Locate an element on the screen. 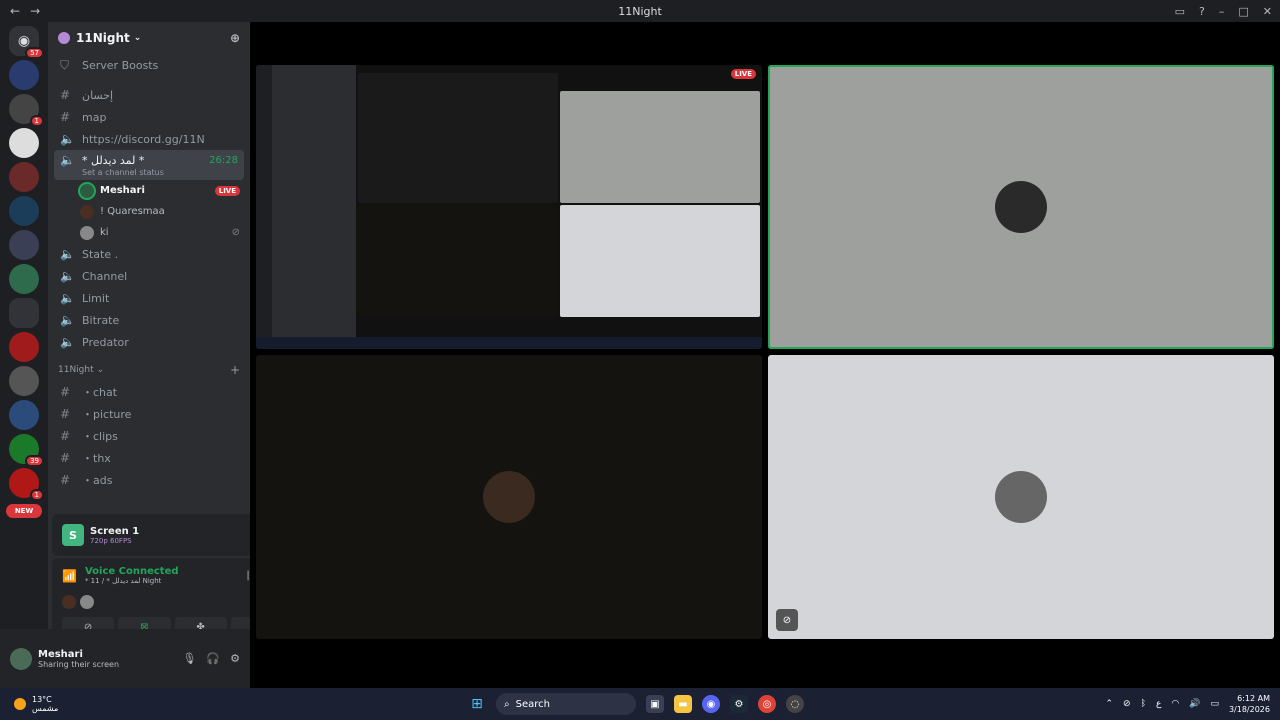 The image size is (1280, 720). steam-icon: ⚙ is located at coordinates (739, 704).